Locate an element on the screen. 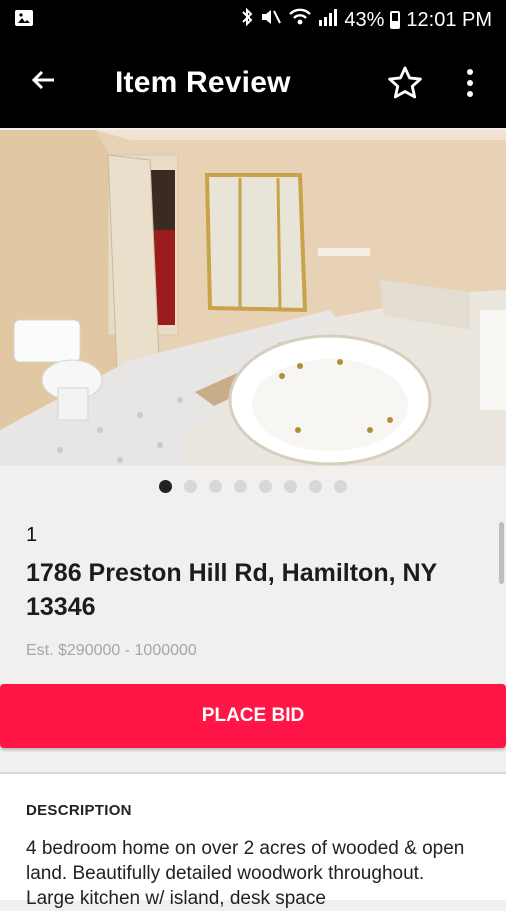  battery-icon is located at coordinates (395, 20).